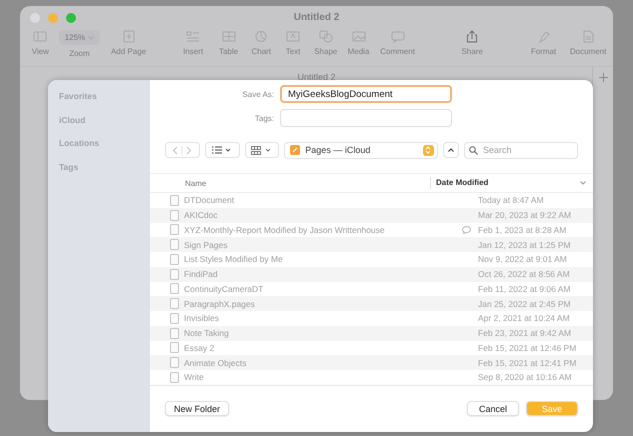  What do you see at coordinates (583, 183) in the screenshot?
I see `chevron-icon` at bounding box center [583, 183].